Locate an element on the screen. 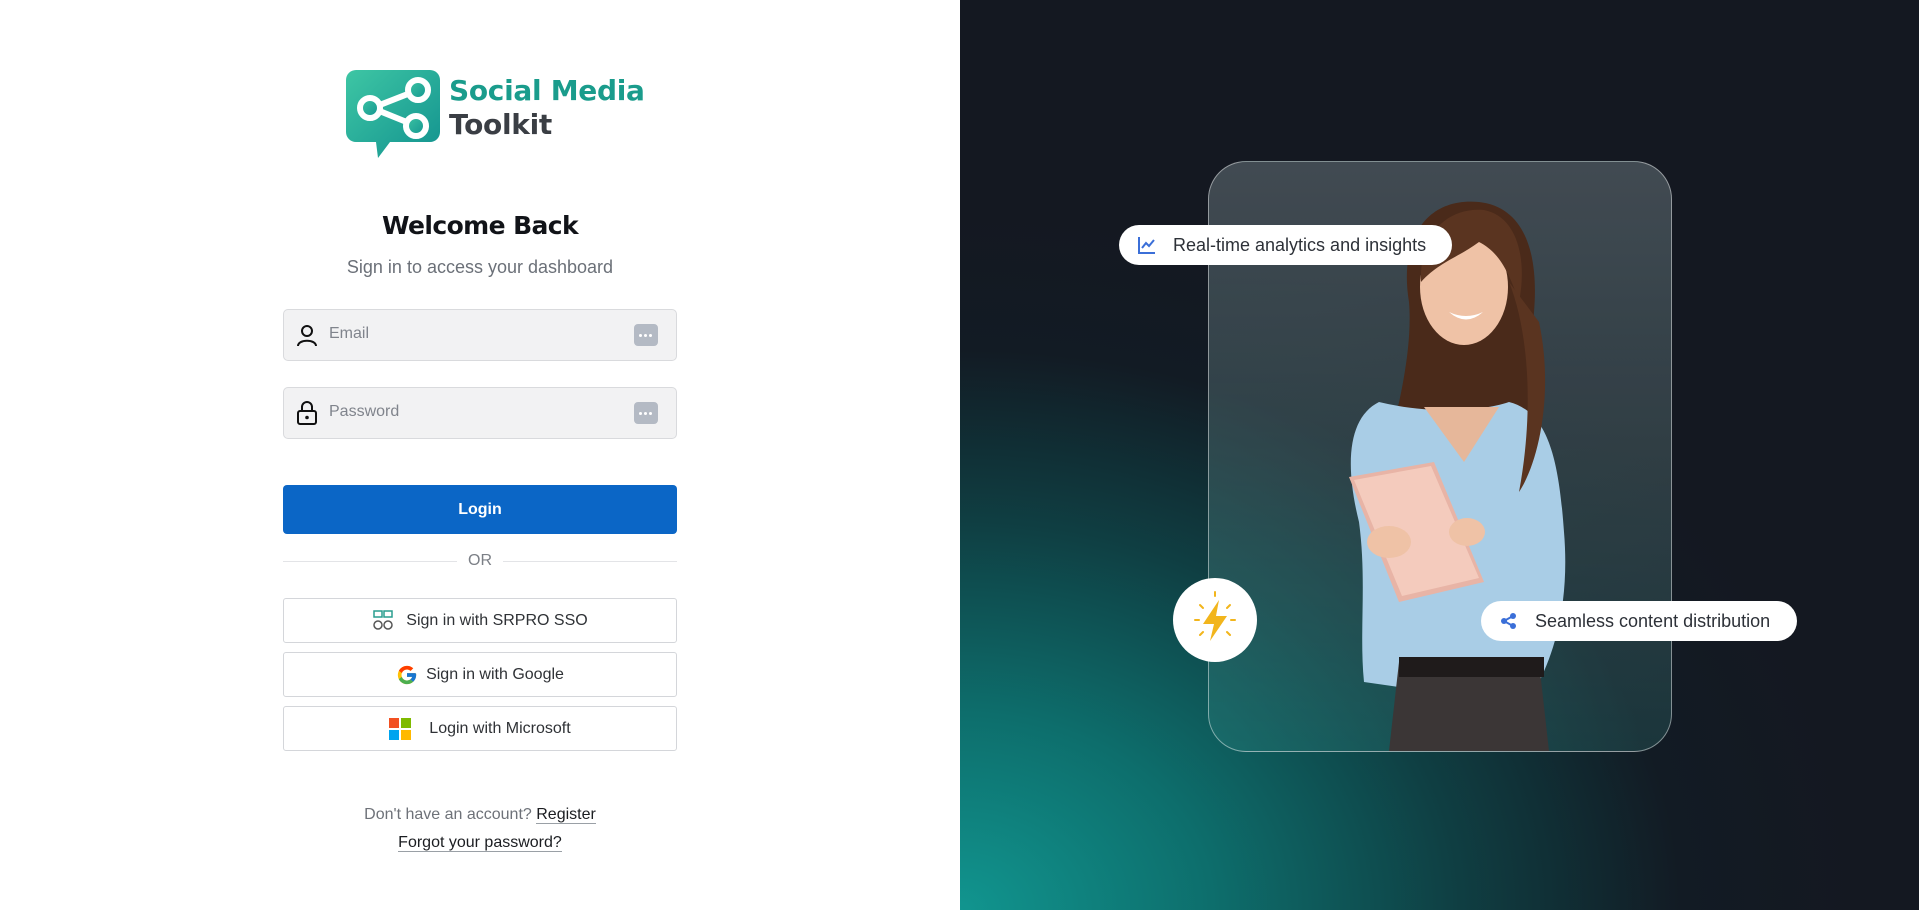 The height and width of the screenshot is (910, 1919). email-placeholder: Email is located at coordinates (349, 333).